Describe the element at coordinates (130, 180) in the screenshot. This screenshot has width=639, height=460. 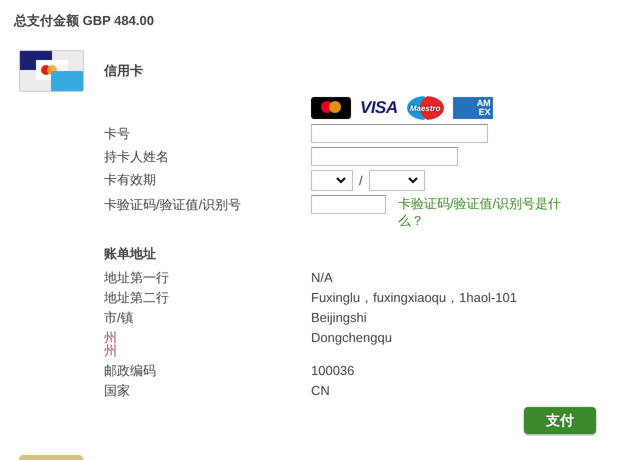
I see `field-label: 卡有效期` at that location.